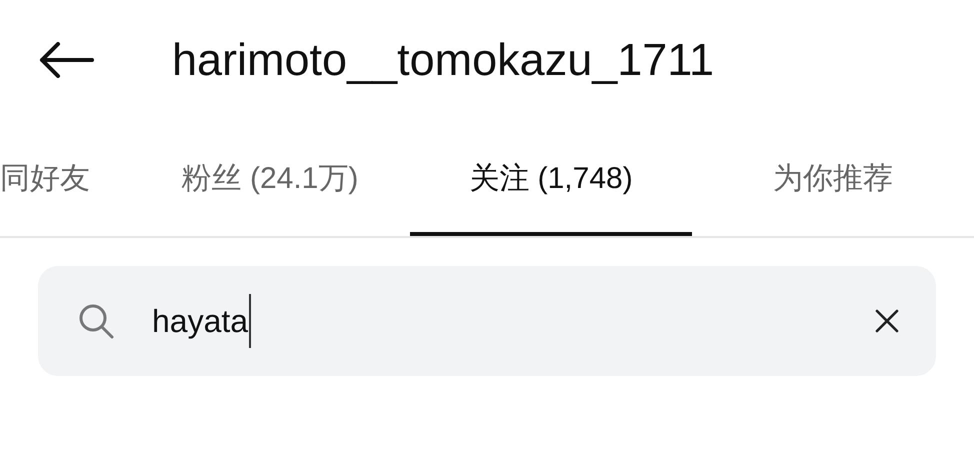 The width and height of the screenshot is (974, 459). Describe the element at coordinates (887, 321) in the screenshot. I see `clear-icon` at that location.